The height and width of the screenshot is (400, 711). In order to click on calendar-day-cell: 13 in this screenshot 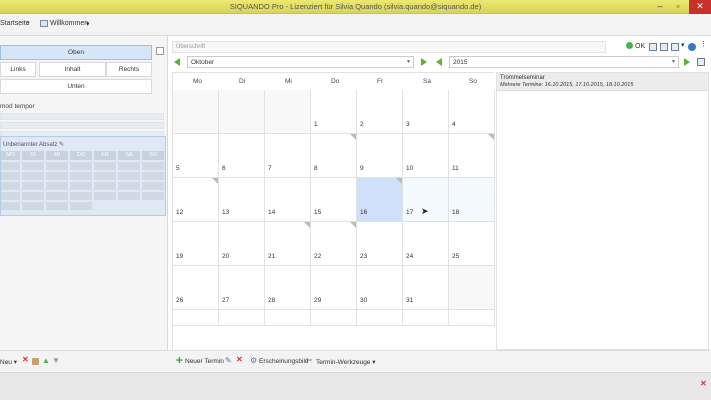, I will do `click(242, 200)`.